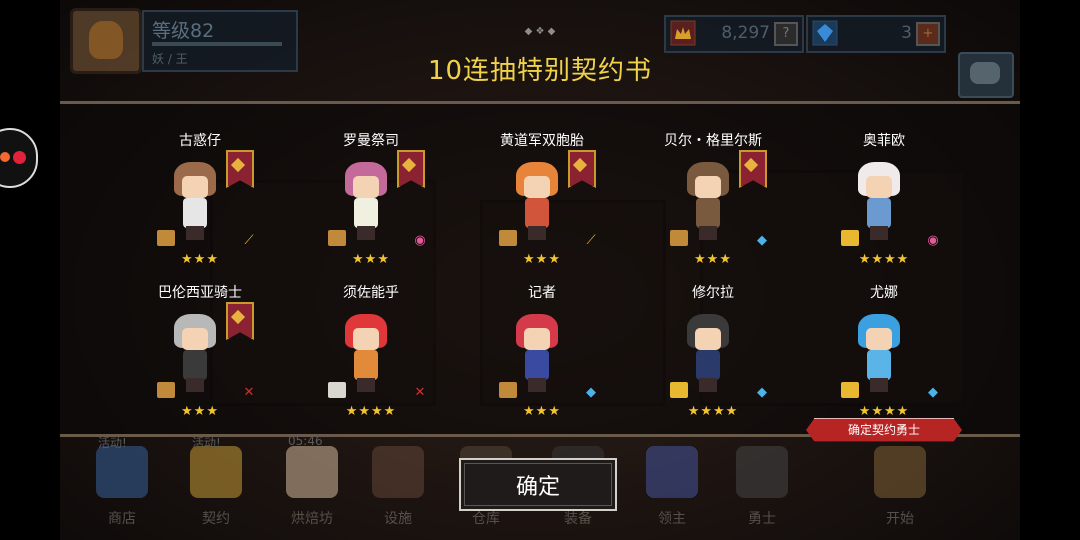 The image size is (1080, 540). What do you see at coordinates (183, 31) in the screenshot?
I see `player-level: 等级82` at bounding box center [183, 31].